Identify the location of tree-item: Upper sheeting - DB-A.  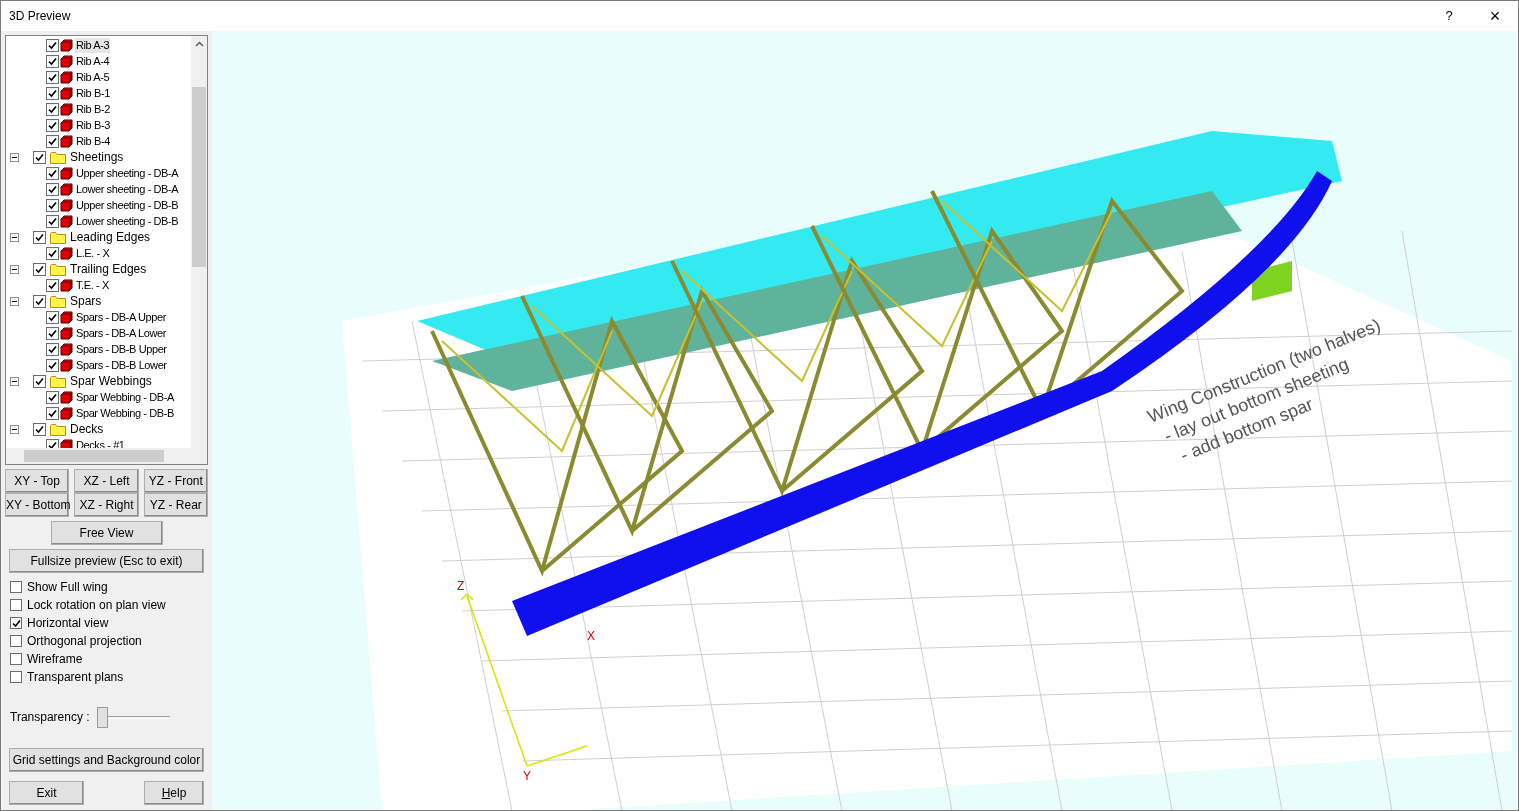
(127, 173).